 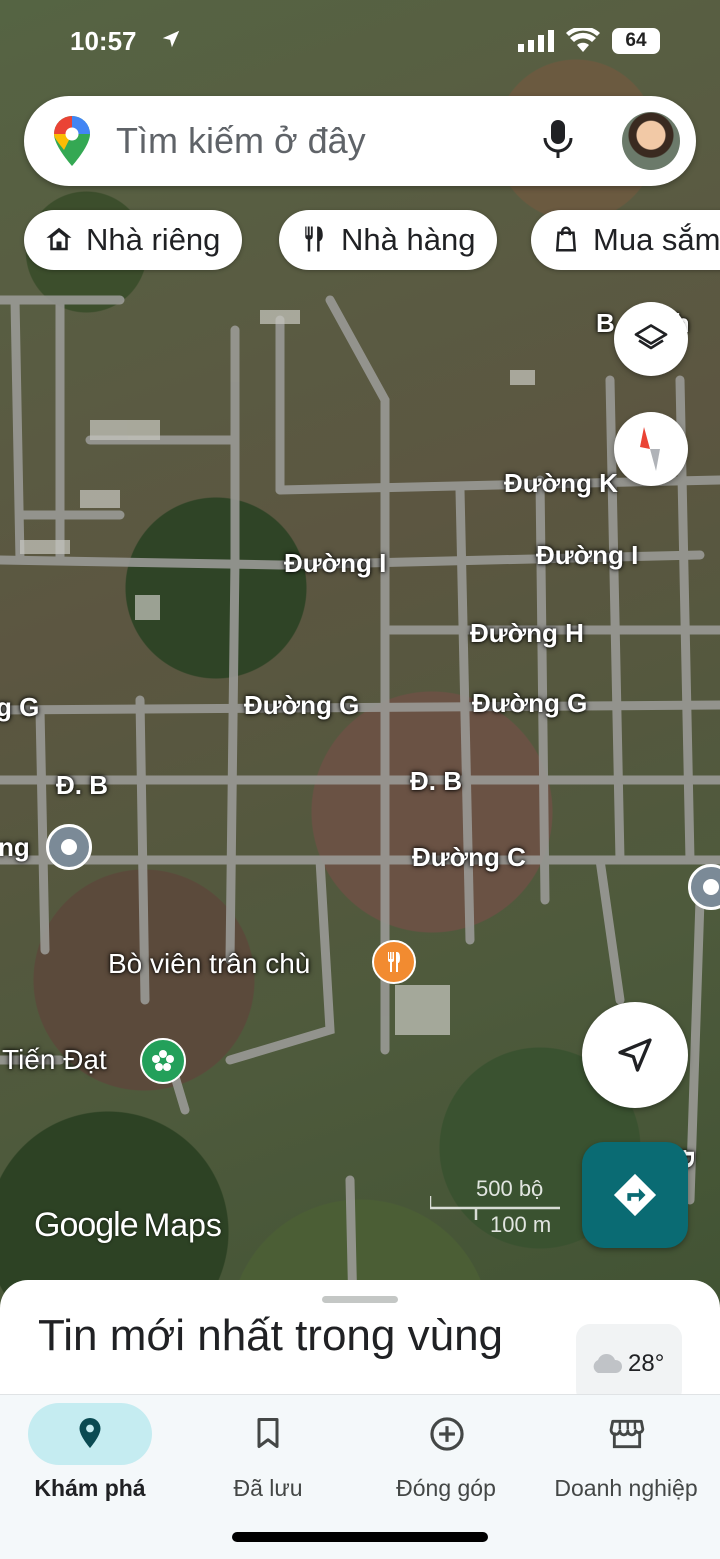 I want to click on microphone-icon, so click(x=558, y=140).